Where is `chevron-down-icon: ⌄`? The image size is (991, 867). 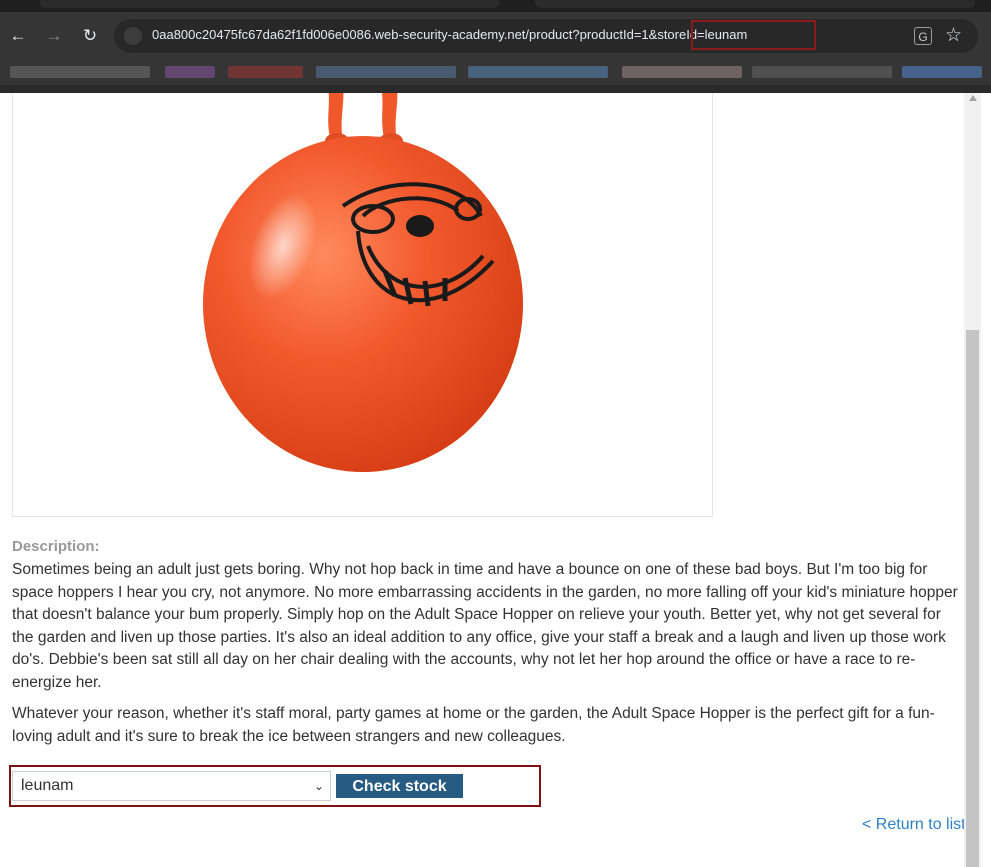 chevron-down-icon: ⌄ is located at coordinates (318, 786).